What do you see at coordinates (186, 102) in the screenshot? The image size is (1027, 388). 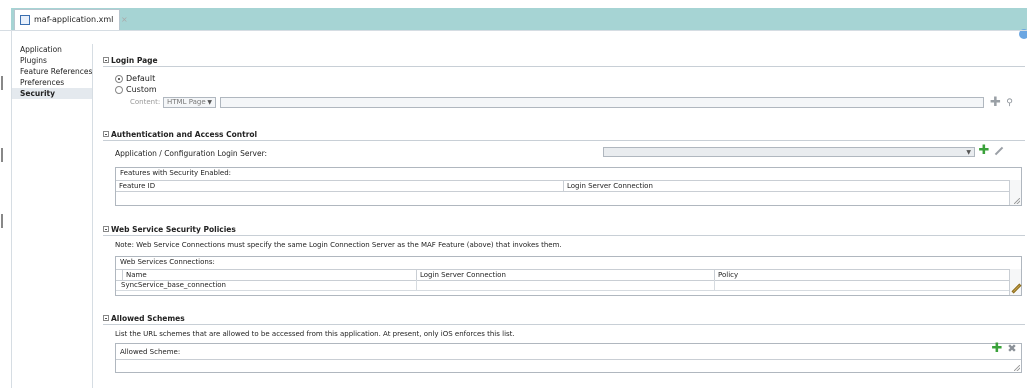 I see `content-type-value: HTML Page` at bounding box center [186, 102].